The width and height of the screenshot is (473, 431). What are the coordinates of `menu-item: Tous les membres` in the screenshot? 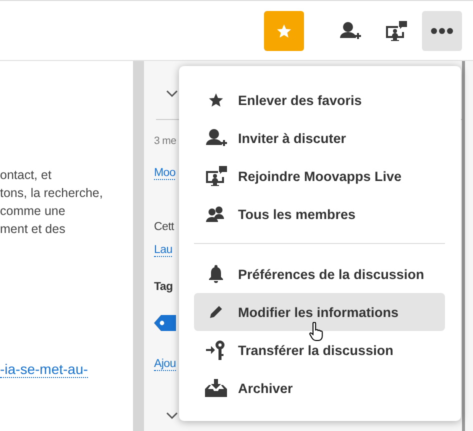 It's located at (319, 214).